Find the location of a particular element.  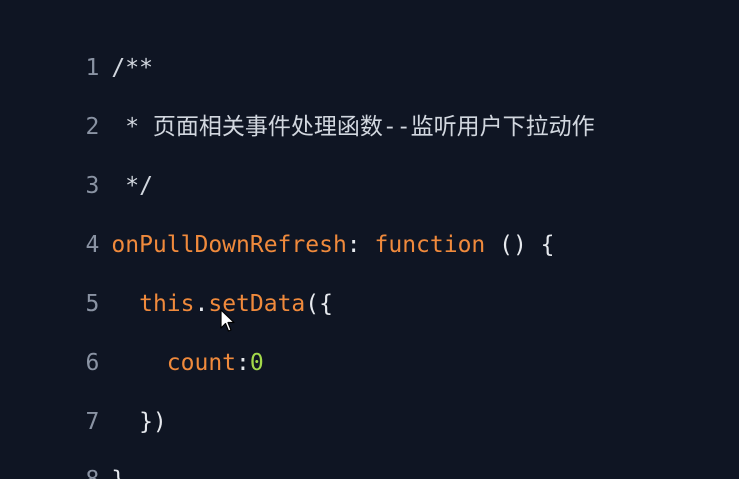

code-line-5: 5 this.setData({ is located at coordinates (166, 280).